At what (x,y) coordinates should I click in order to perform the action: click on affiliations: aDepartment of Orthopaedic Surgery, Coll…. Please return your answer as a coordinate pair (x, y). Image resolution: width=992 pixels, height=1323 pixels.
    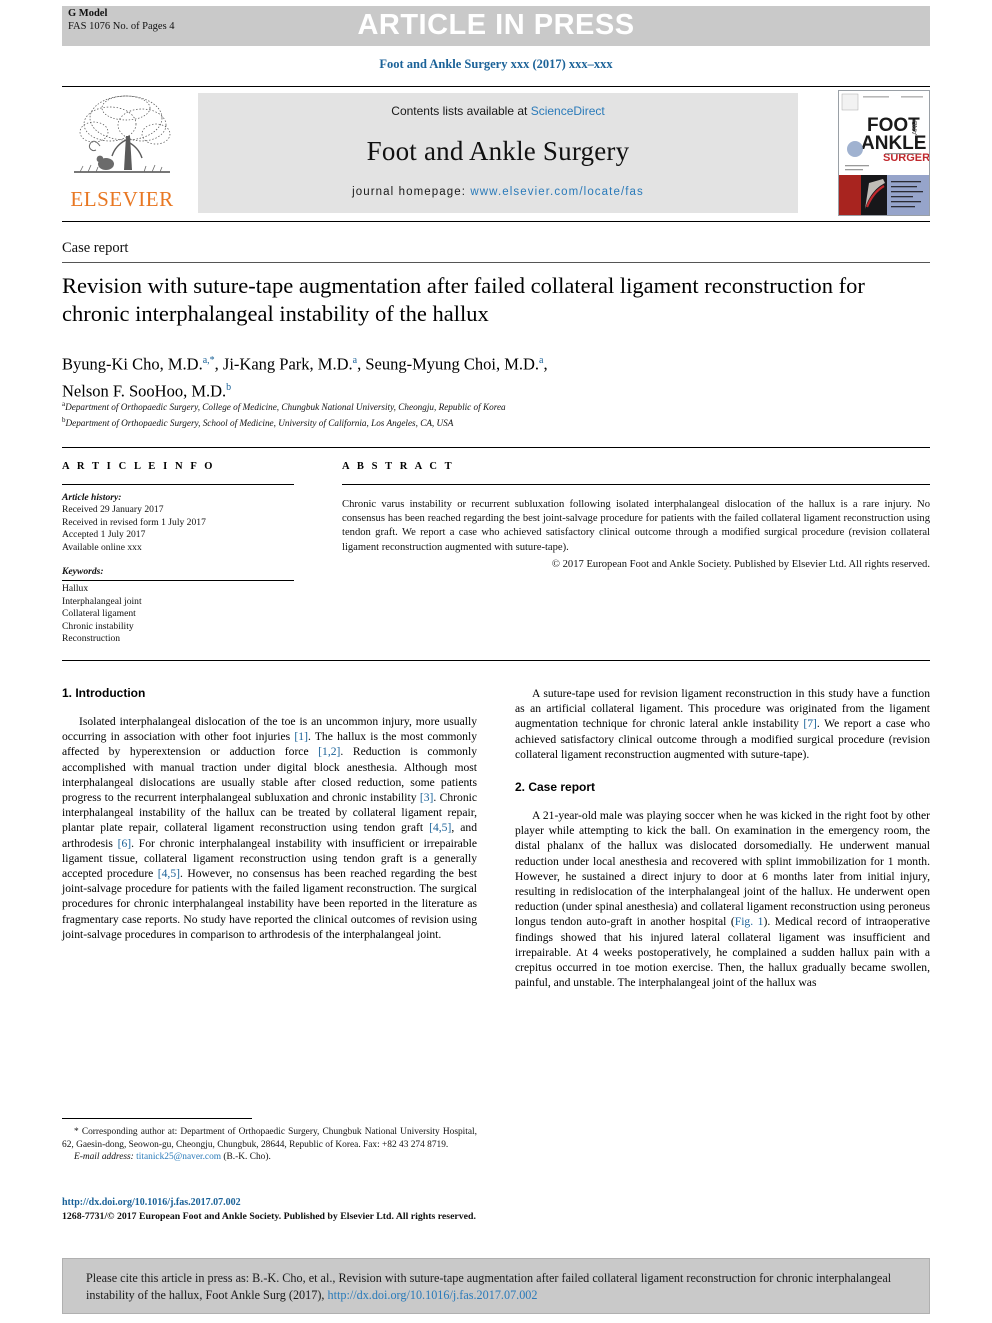
    Looking at the image, I should click on (477, 413).